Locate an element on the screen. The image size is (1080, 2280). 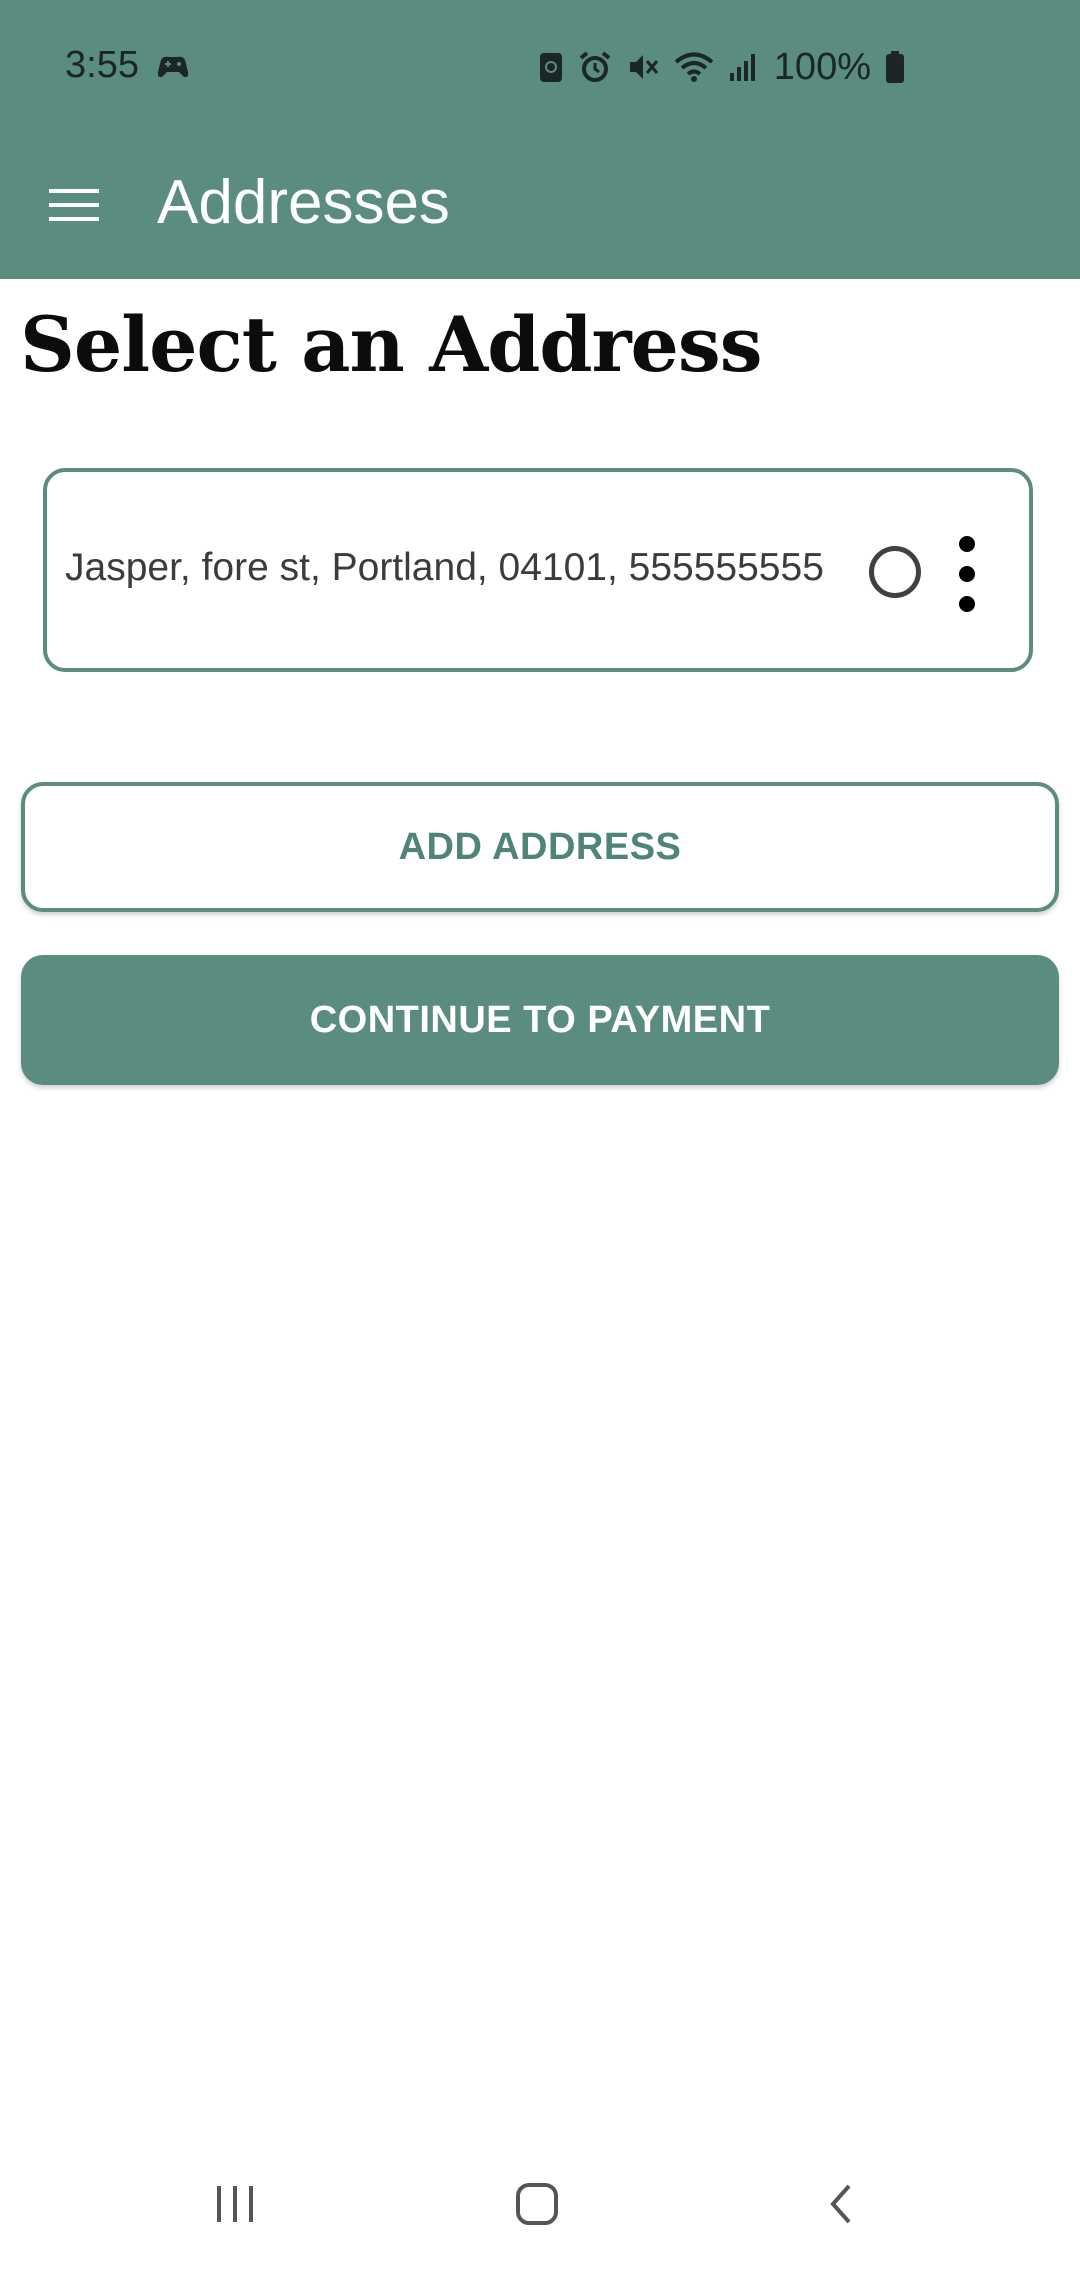
system-nav-bar is located at coordinates (540, 2205).